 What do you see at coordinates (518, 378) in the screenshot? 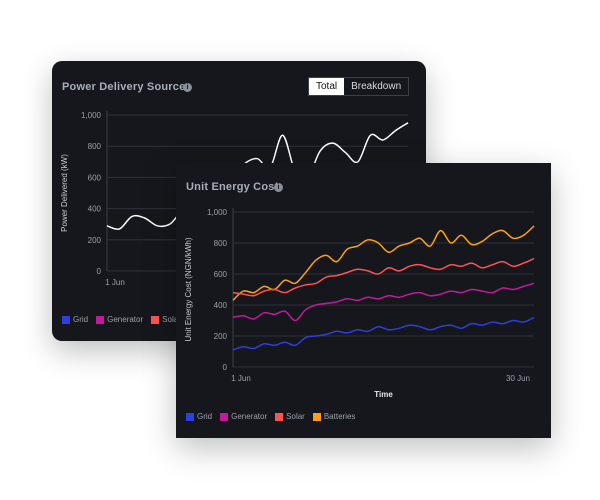
I see `x-tick-label: 30 Jun` at bounding box center [518, 378].